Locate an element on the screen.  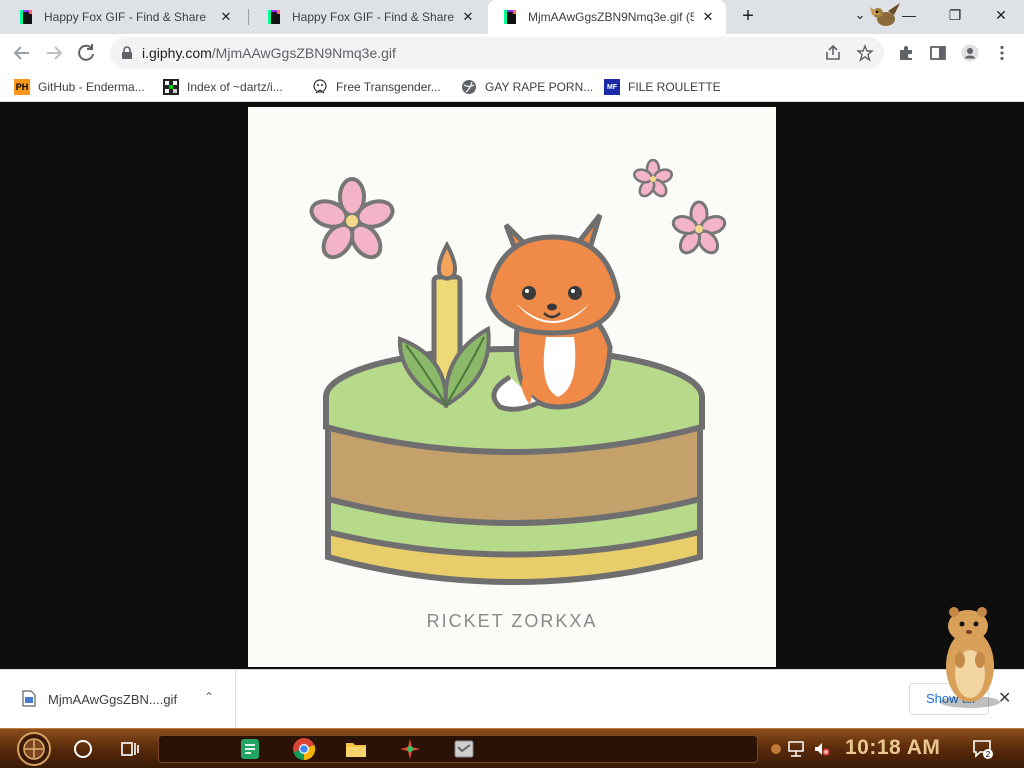
new-tab-button: + is located at coordinates (748, 17).